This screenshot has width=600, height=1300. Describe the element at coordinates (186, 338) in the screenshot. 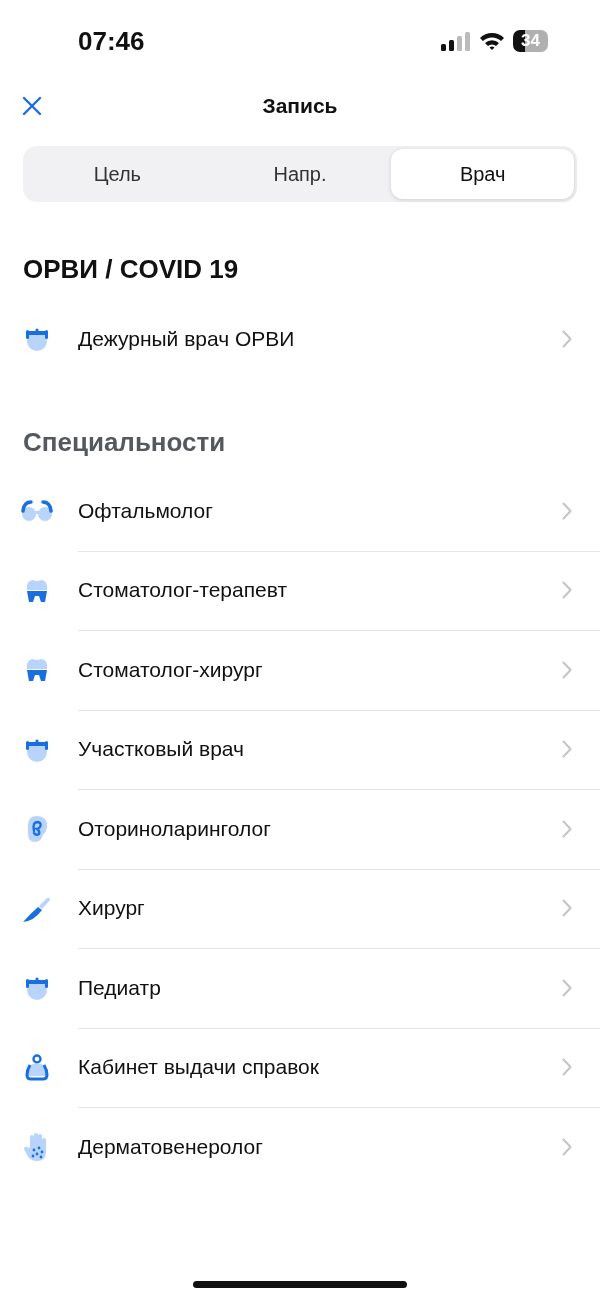

I see `item-label: Дежурный врач ОРВИ` at that location.